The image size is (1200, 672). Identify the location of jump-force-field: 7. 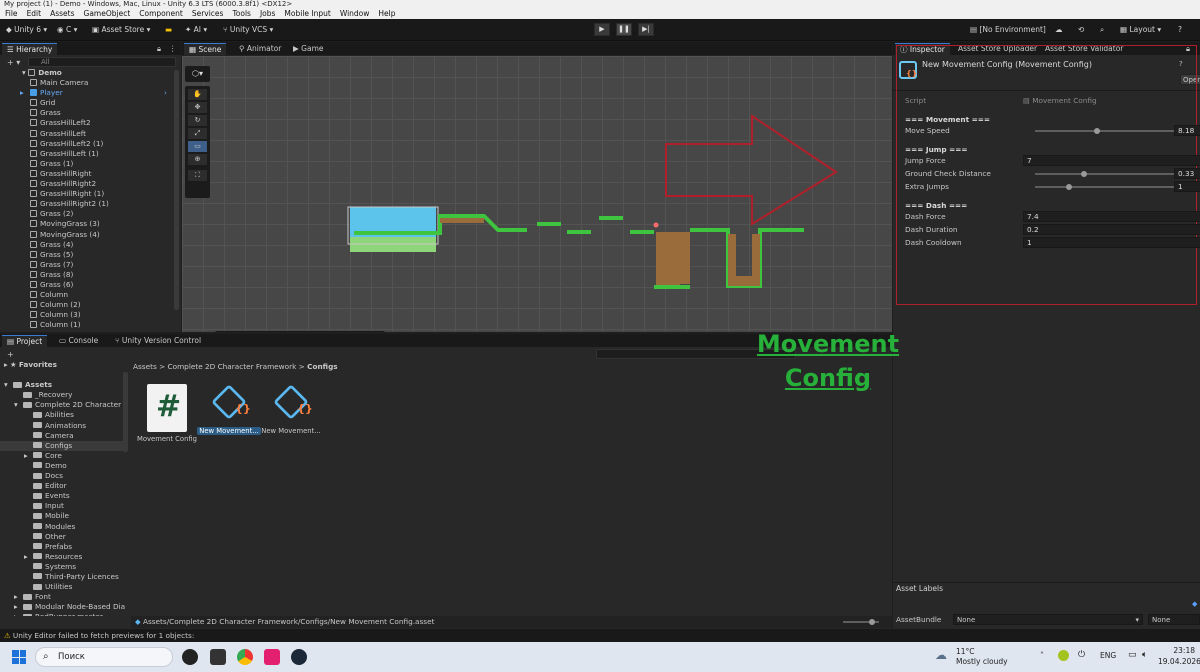
(1111, 160).